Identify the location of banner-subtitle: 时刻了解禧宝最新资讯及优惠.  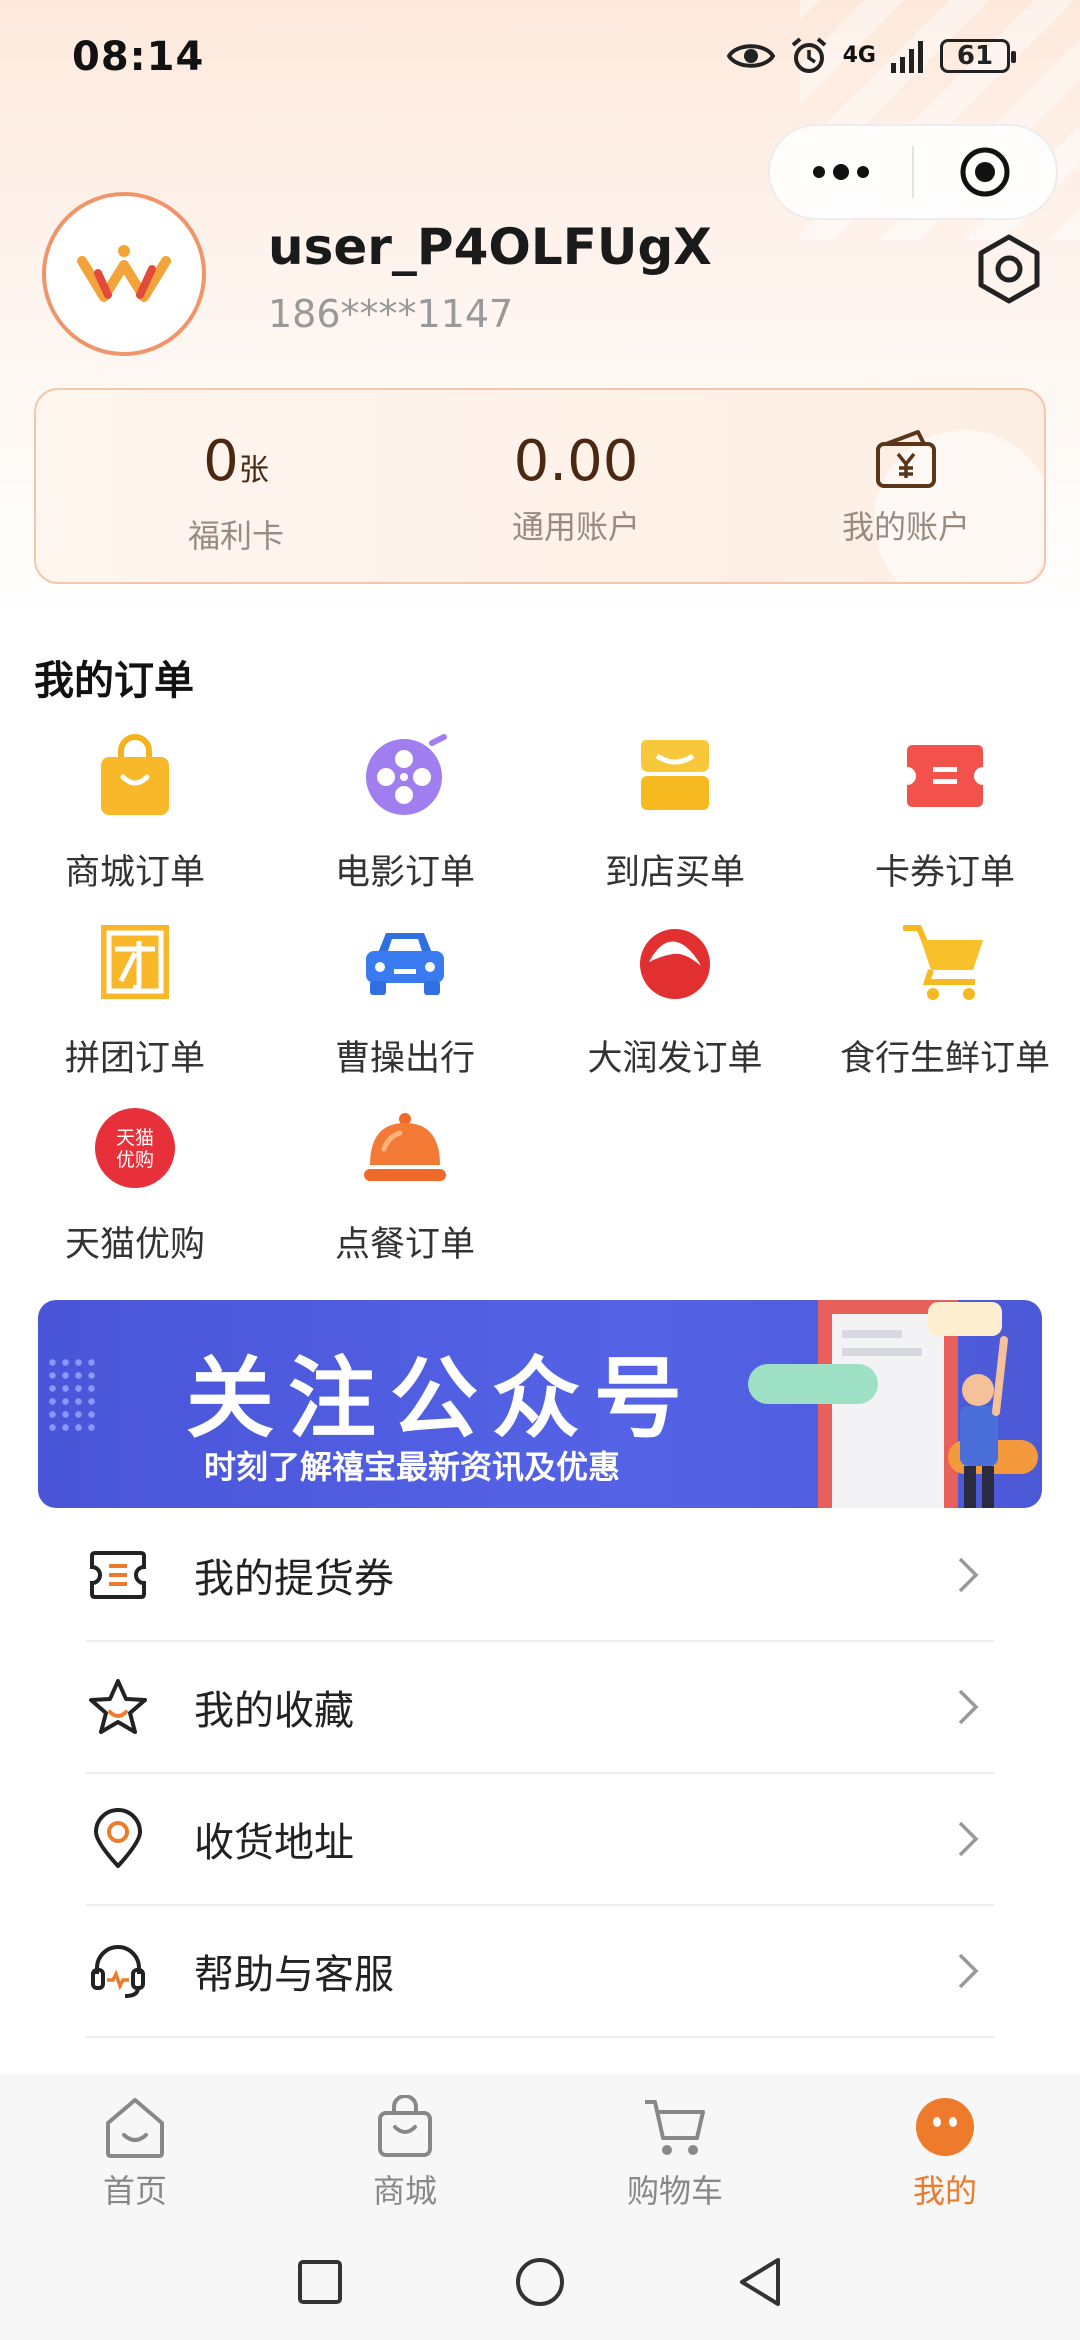
(412, 1467).